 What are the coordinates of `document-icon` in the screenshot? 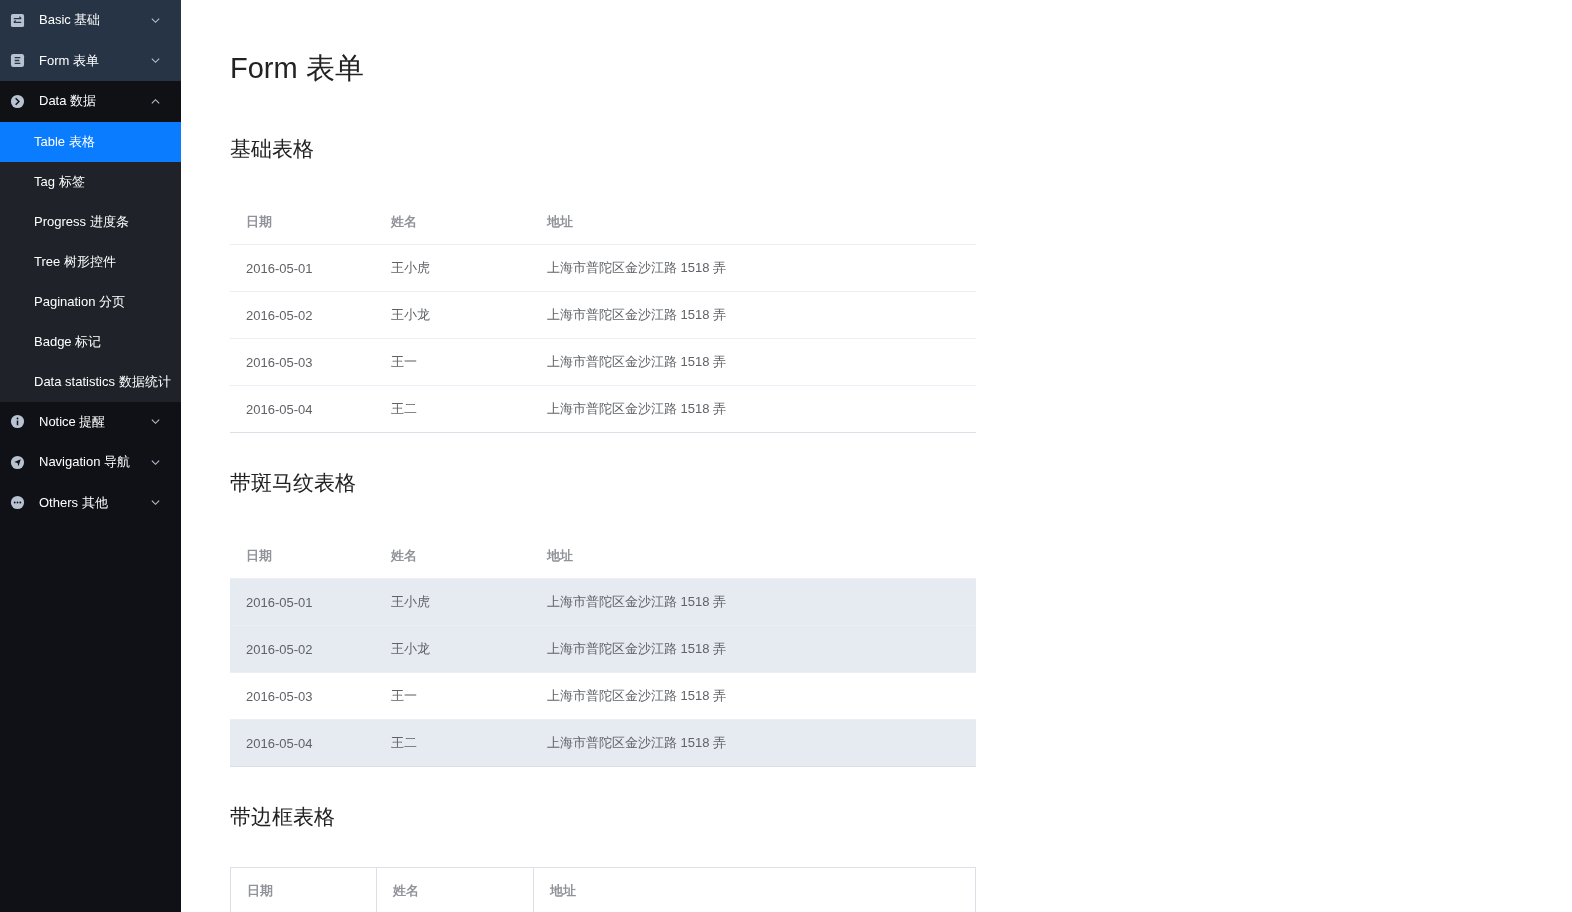 It's located at (17, 61).